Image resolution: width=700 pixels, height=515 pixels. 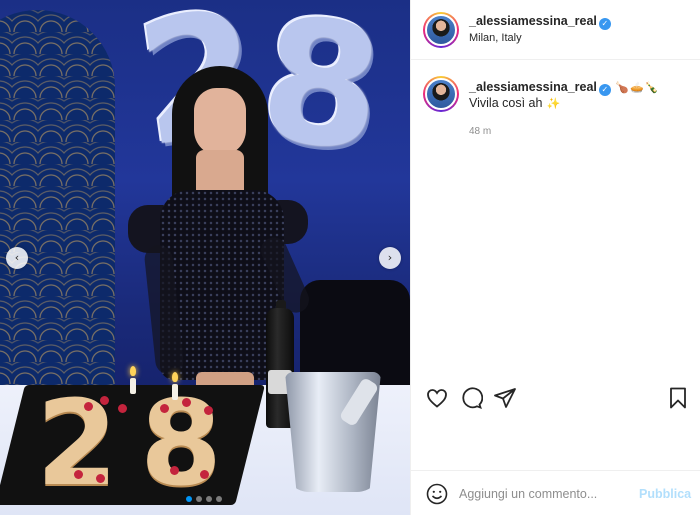 What do you see at coordinates (495, 38) in the screenshot?
I see `location-link: Milan, Italy` at bounding box center [495, 38].